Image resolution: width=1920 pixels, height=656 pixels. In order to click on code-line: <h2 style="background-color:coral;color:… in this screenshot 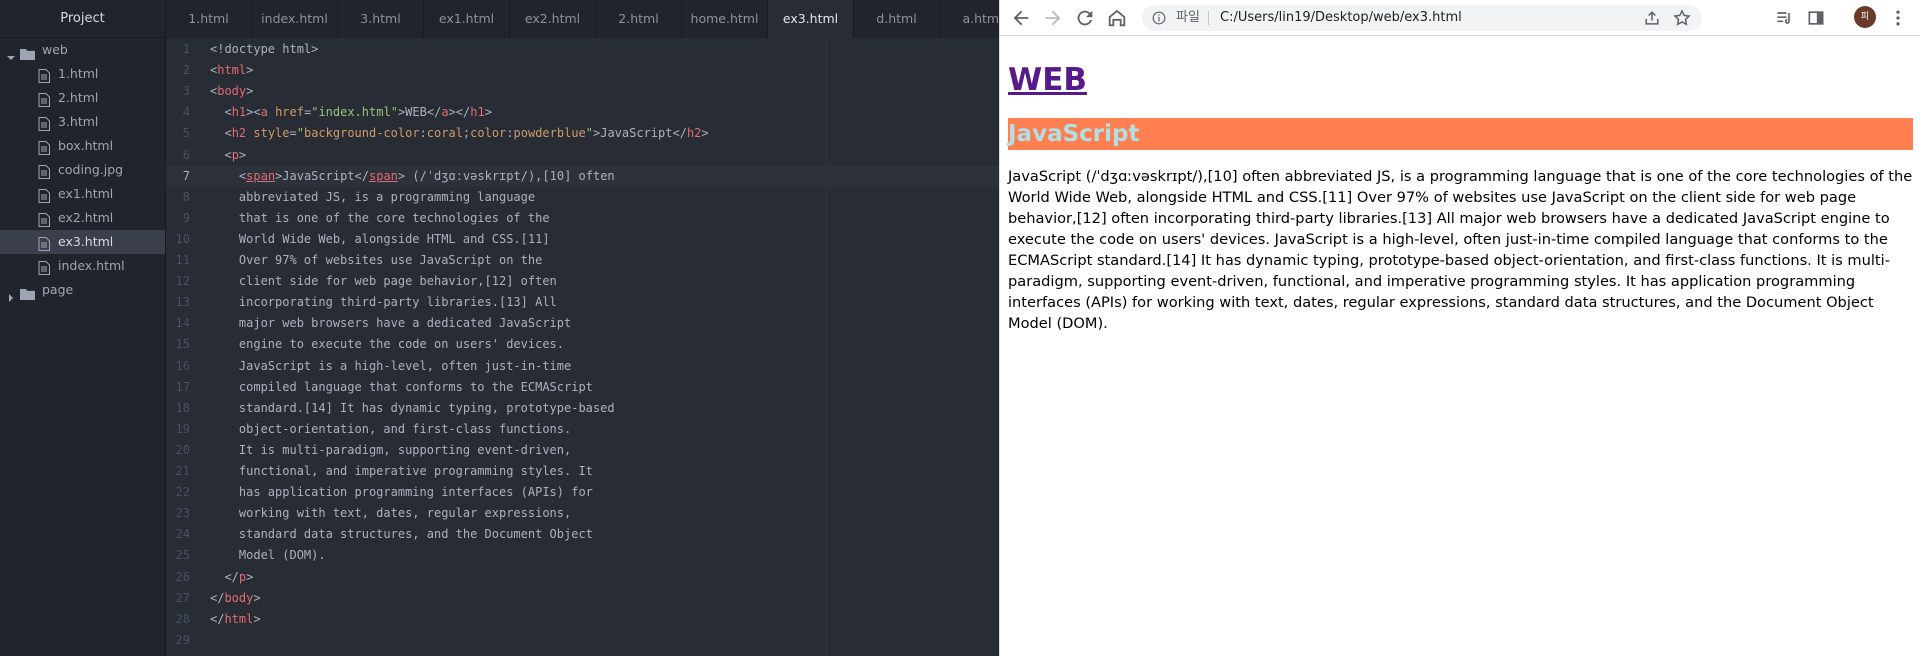, I will do `click(459, 133)`.